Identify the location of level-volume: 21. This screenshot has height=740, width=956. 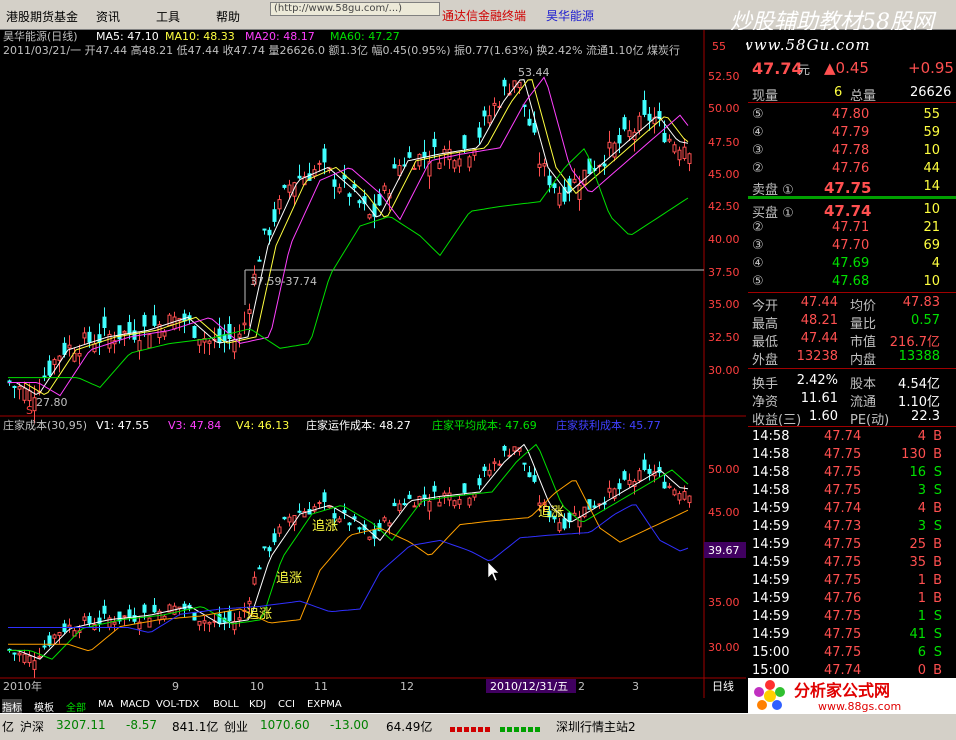
(931, 227).